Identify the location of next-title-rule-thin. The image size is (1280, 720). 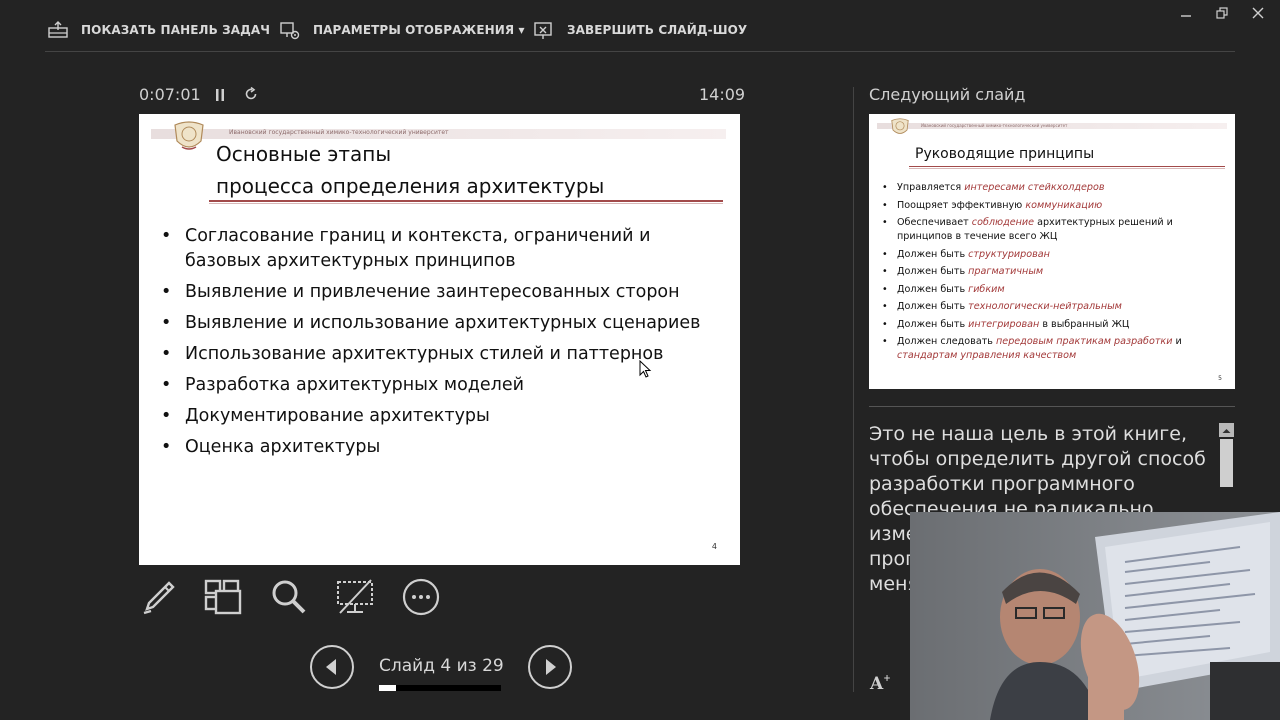
(1067, 168).